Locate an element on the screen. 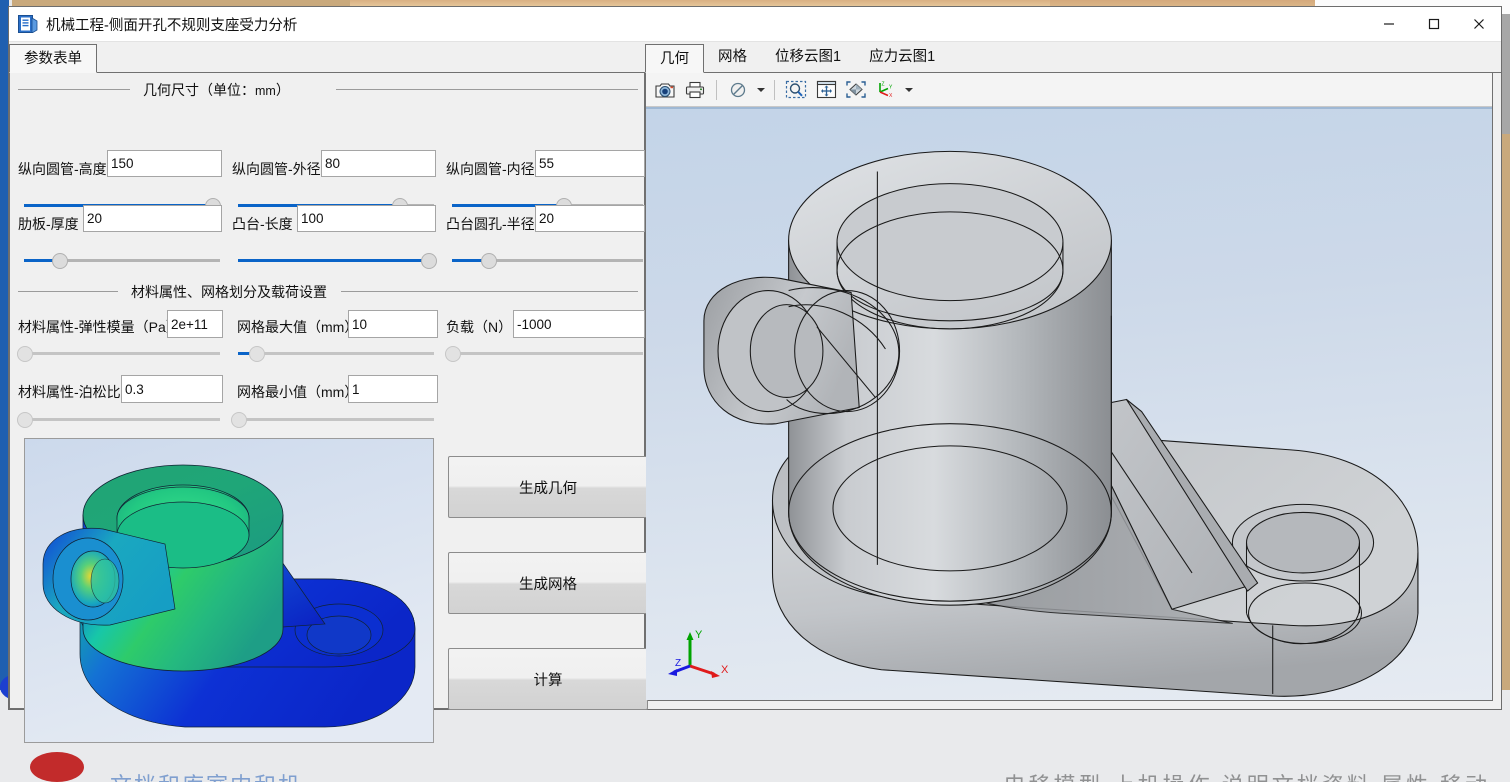  background-scrollbar is located at coordinates (1506, 74).